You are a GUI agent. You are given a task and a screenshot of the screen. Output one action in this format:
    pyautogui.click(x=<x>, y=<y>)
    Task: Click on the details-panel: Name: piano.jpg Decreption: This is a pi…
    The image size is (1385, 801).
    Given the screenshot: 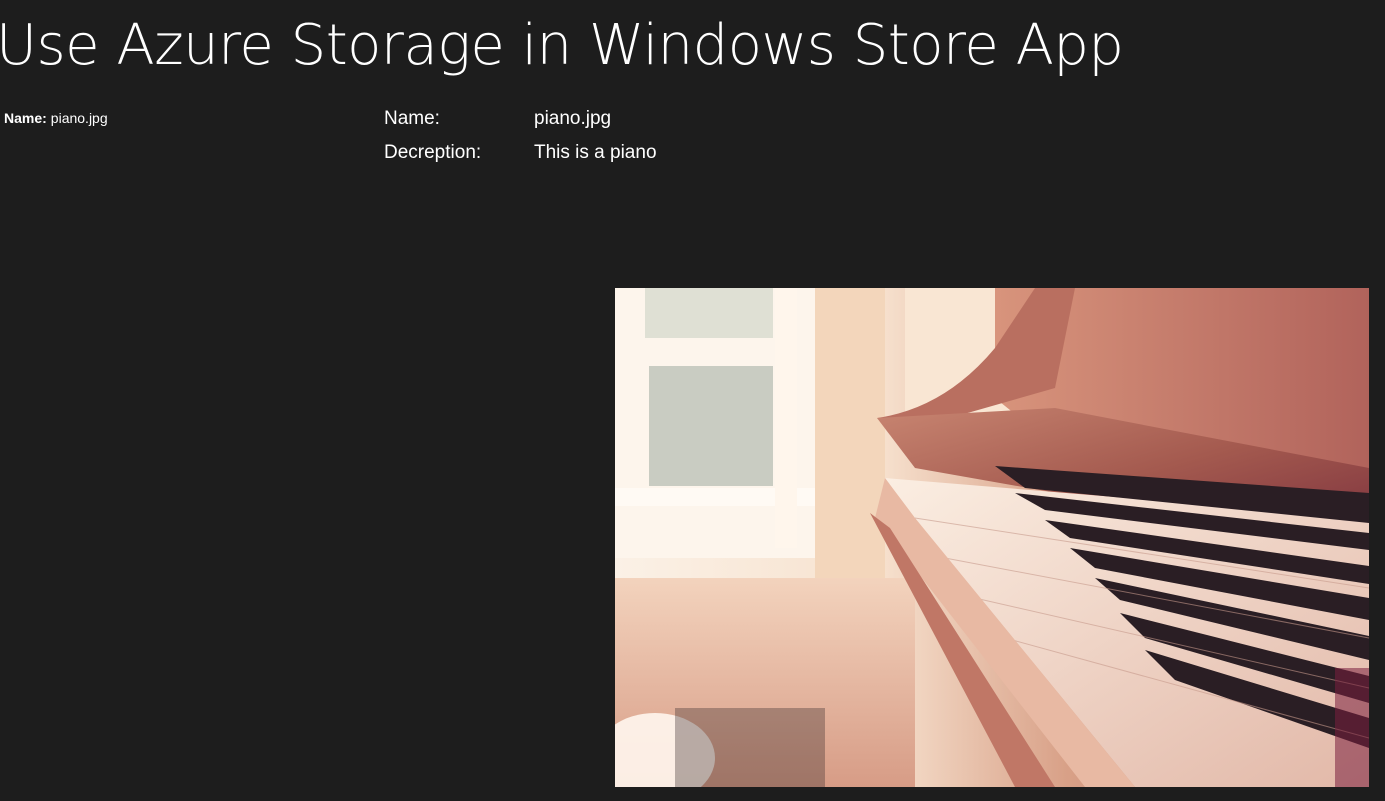 What is the action you would take?
    pyautogui.click(x=520, y=136)
    